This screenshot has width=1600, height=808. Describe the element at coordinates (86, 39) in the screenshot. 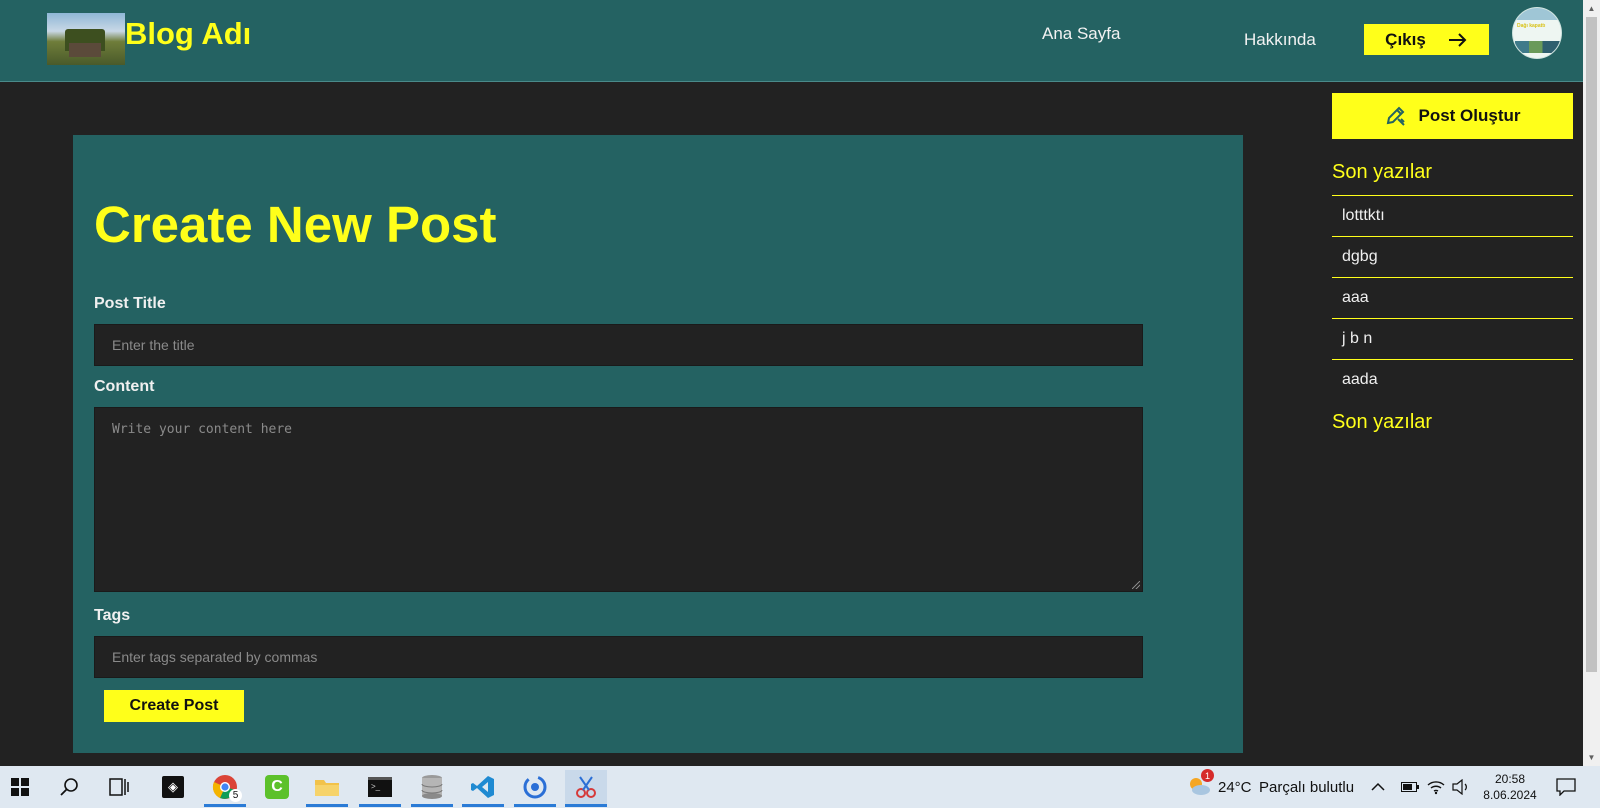

I see `blog-logo-image` at that location.